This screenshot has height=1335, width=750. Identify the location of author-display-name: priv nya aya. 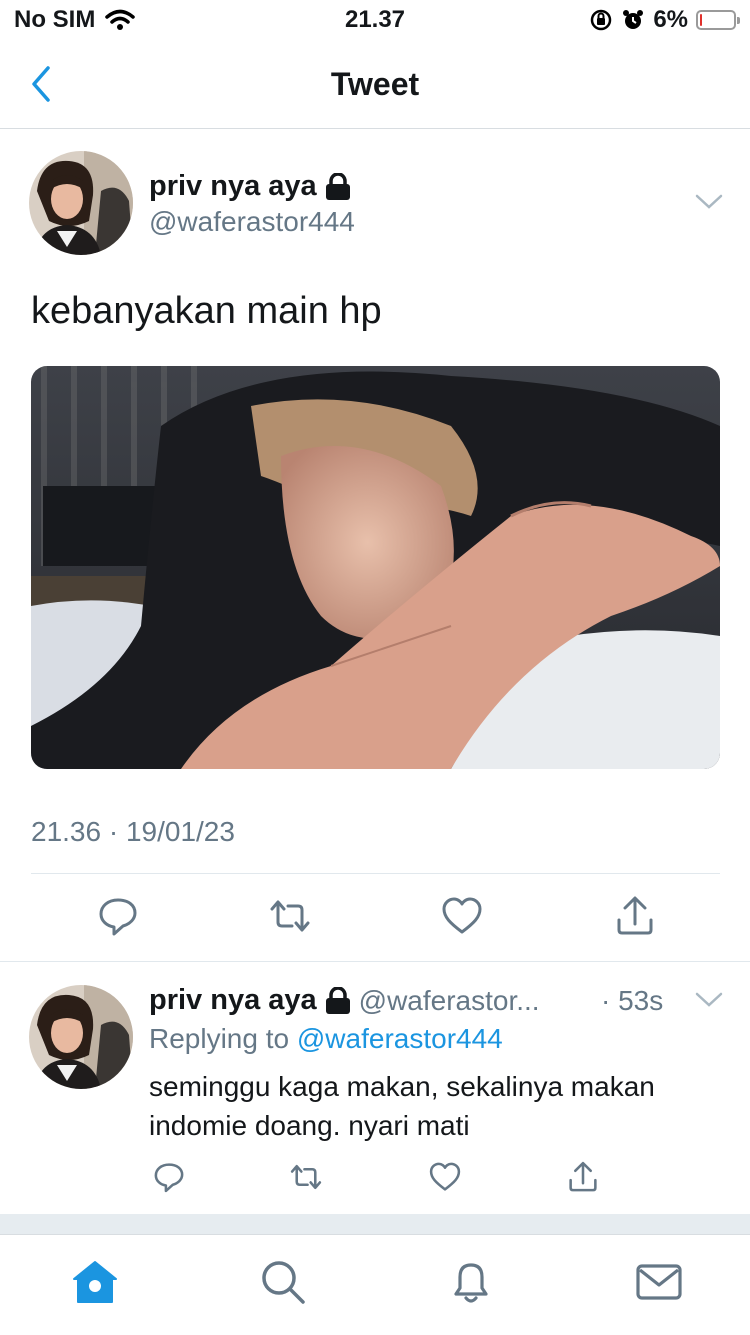
(233, 186).